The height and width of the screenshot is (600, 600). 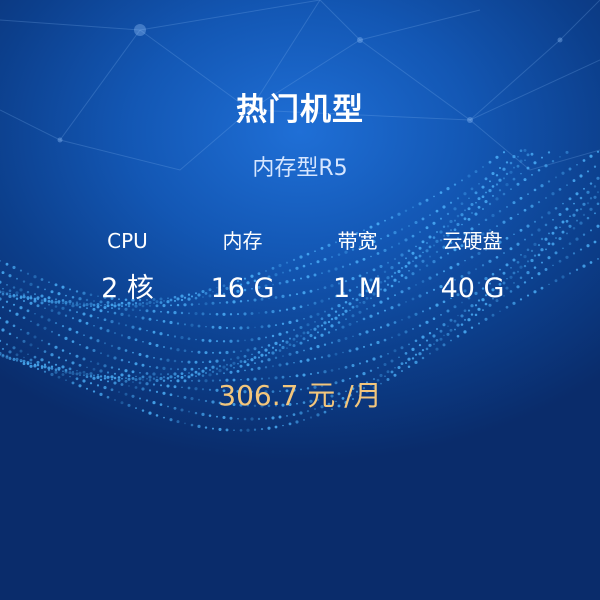 What do you see at coordinates (472, 241) in the screenshot?
I see `spec-label: 云硬盘` at bounding box center [472, 241].